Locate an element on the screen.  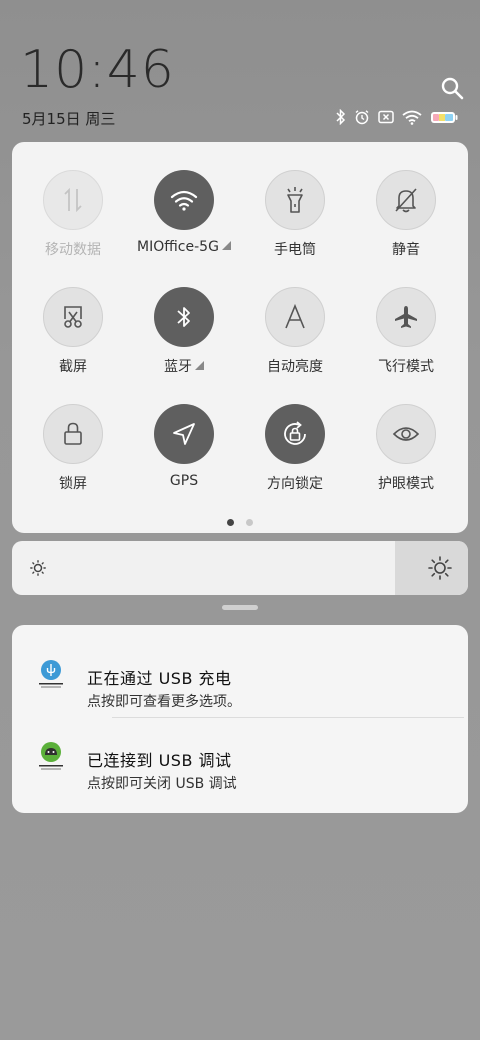
tile-mobile-data: 移动数据 is located at coordinates (73, 214).